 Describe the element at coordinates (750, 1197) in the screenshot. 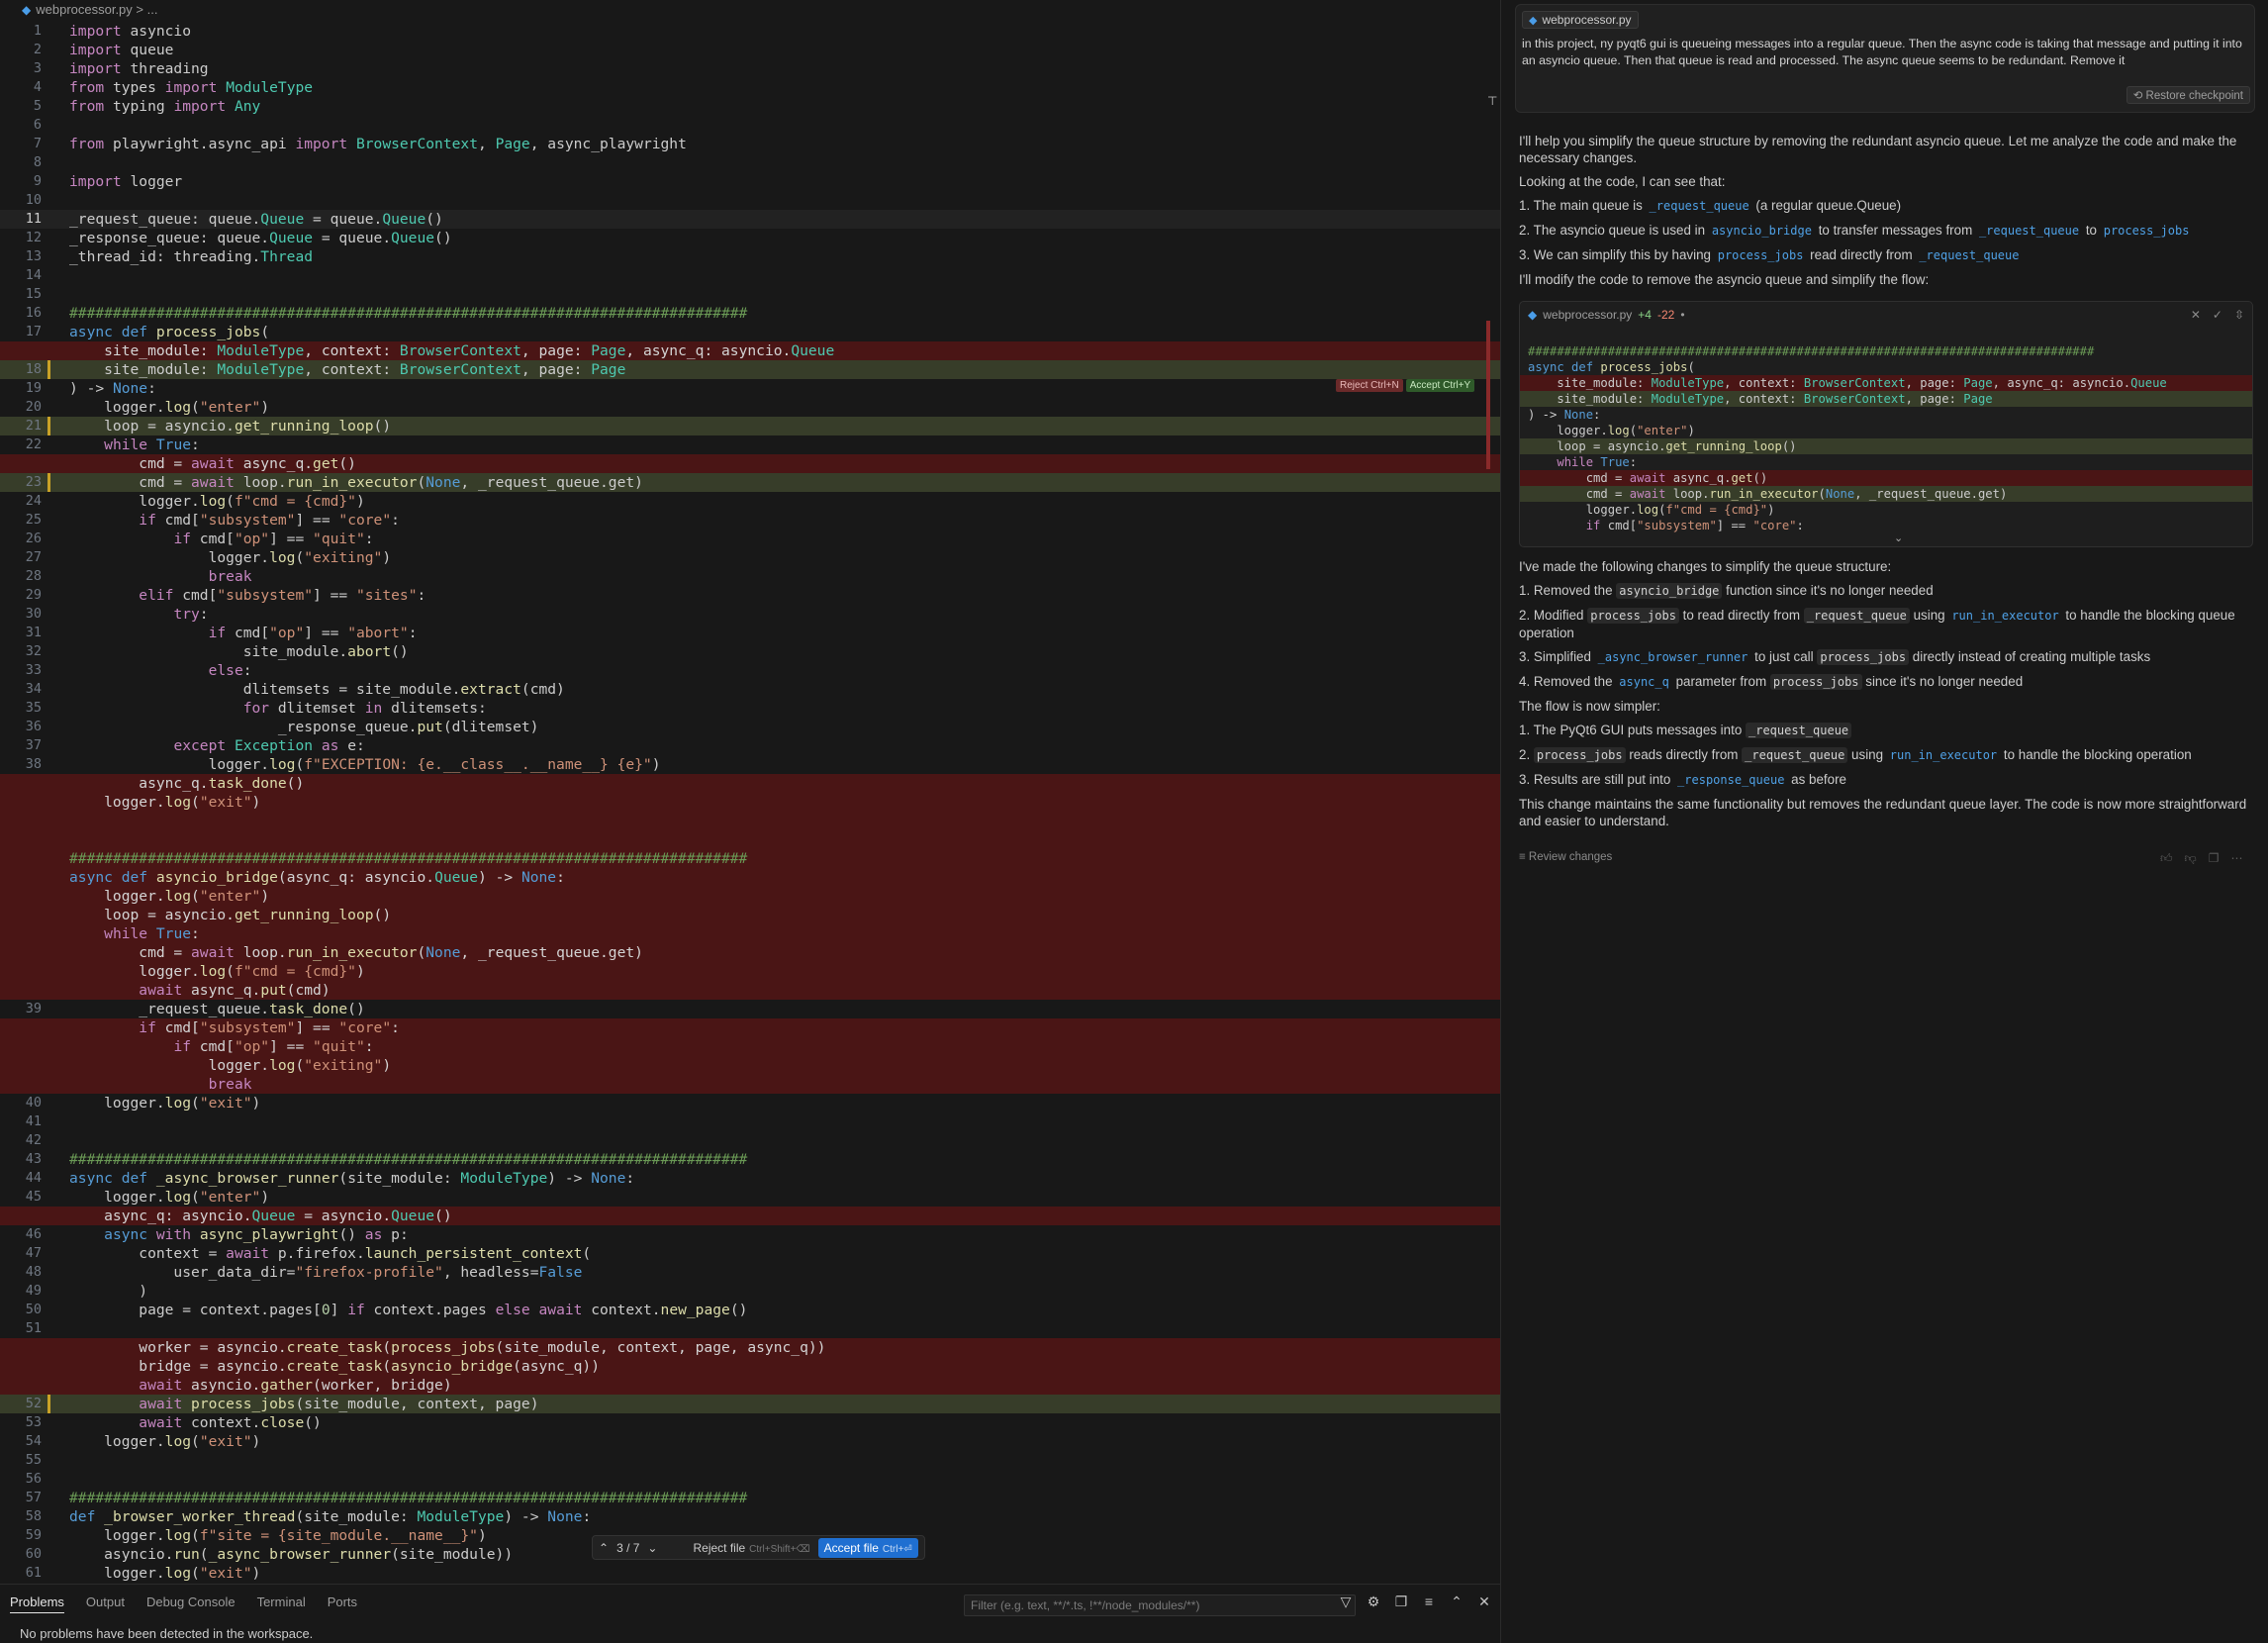

I see `code-line: 45 logger.log("enter")` at that location.